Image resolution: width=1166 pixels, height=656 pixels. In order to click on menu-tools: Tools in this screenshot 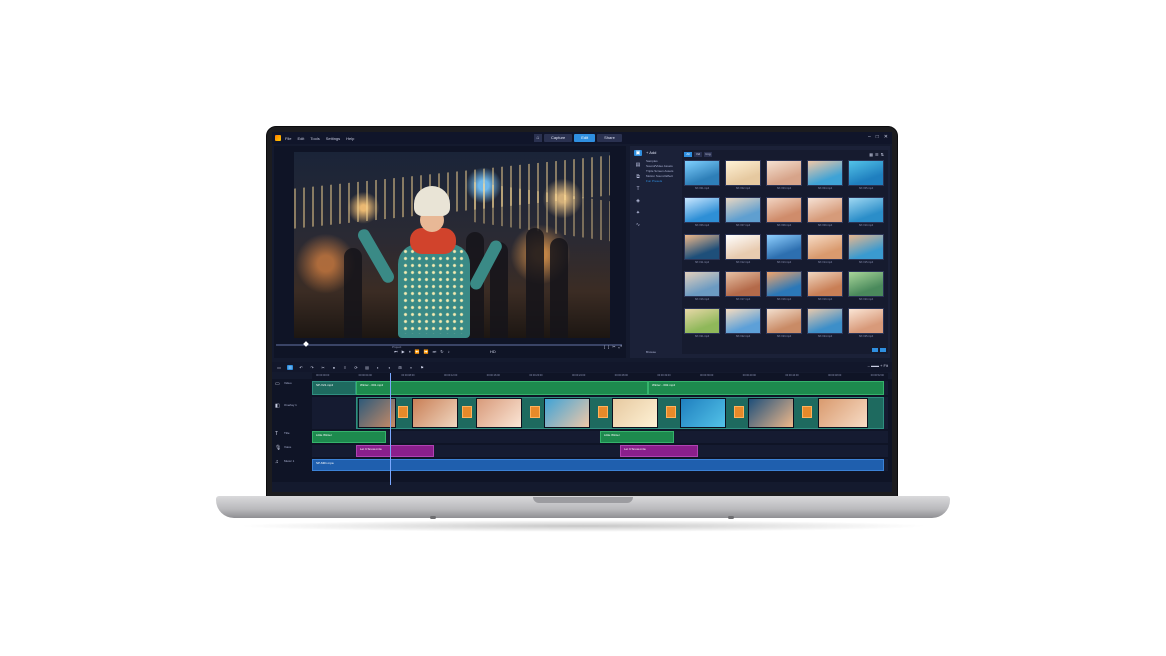, I will do `click(314, 138)`.